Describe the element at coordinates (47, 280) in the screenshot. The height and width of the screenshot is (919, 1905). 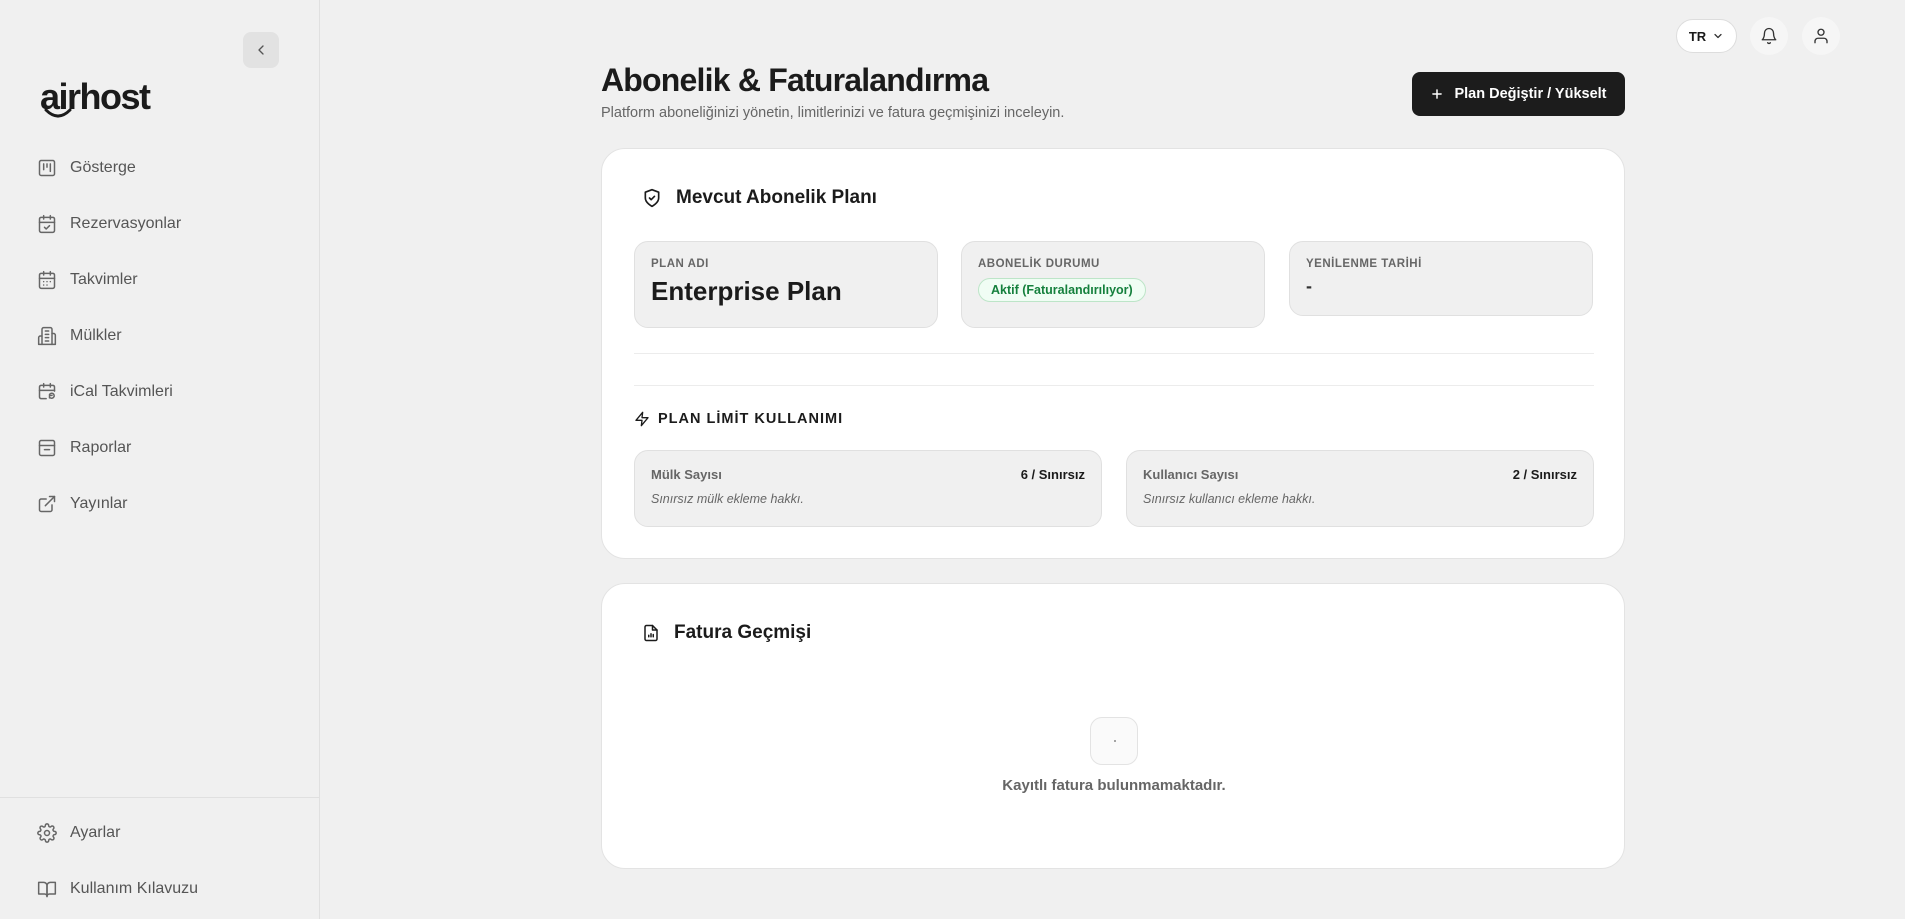
I see `calendar-icon` at that location.